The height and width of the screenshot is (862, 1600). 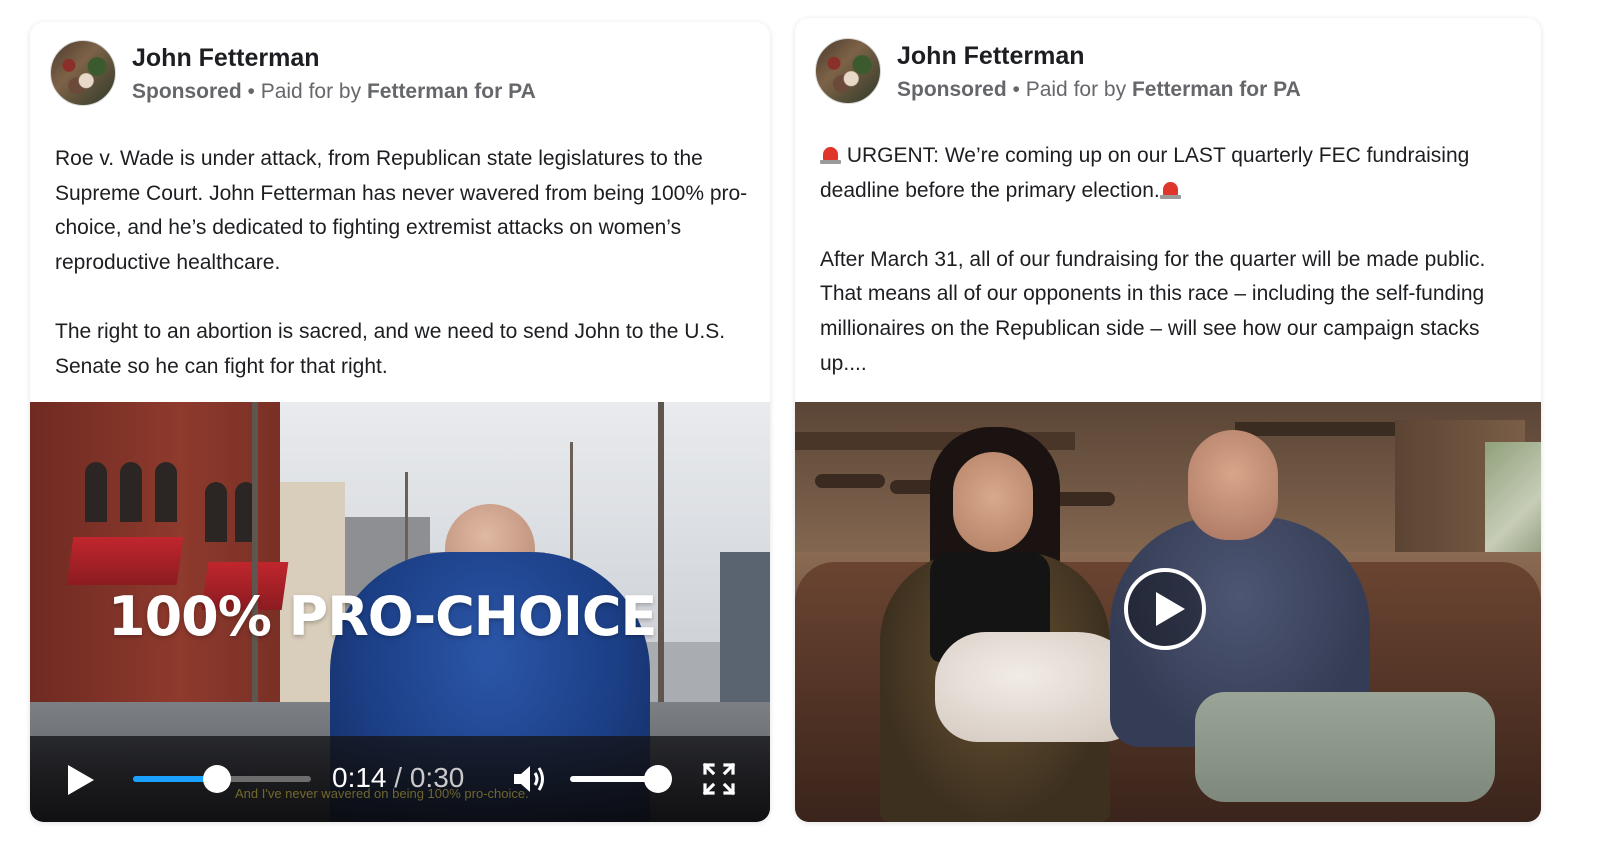 I want to click on video-frame-building, so click(x=745, y=632).